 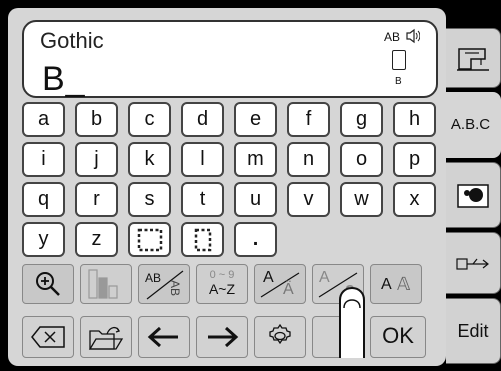 What do you see at coordinates (280, 334) in the screenshot?
I see `gear-icon` at bounding box center [280, 334].